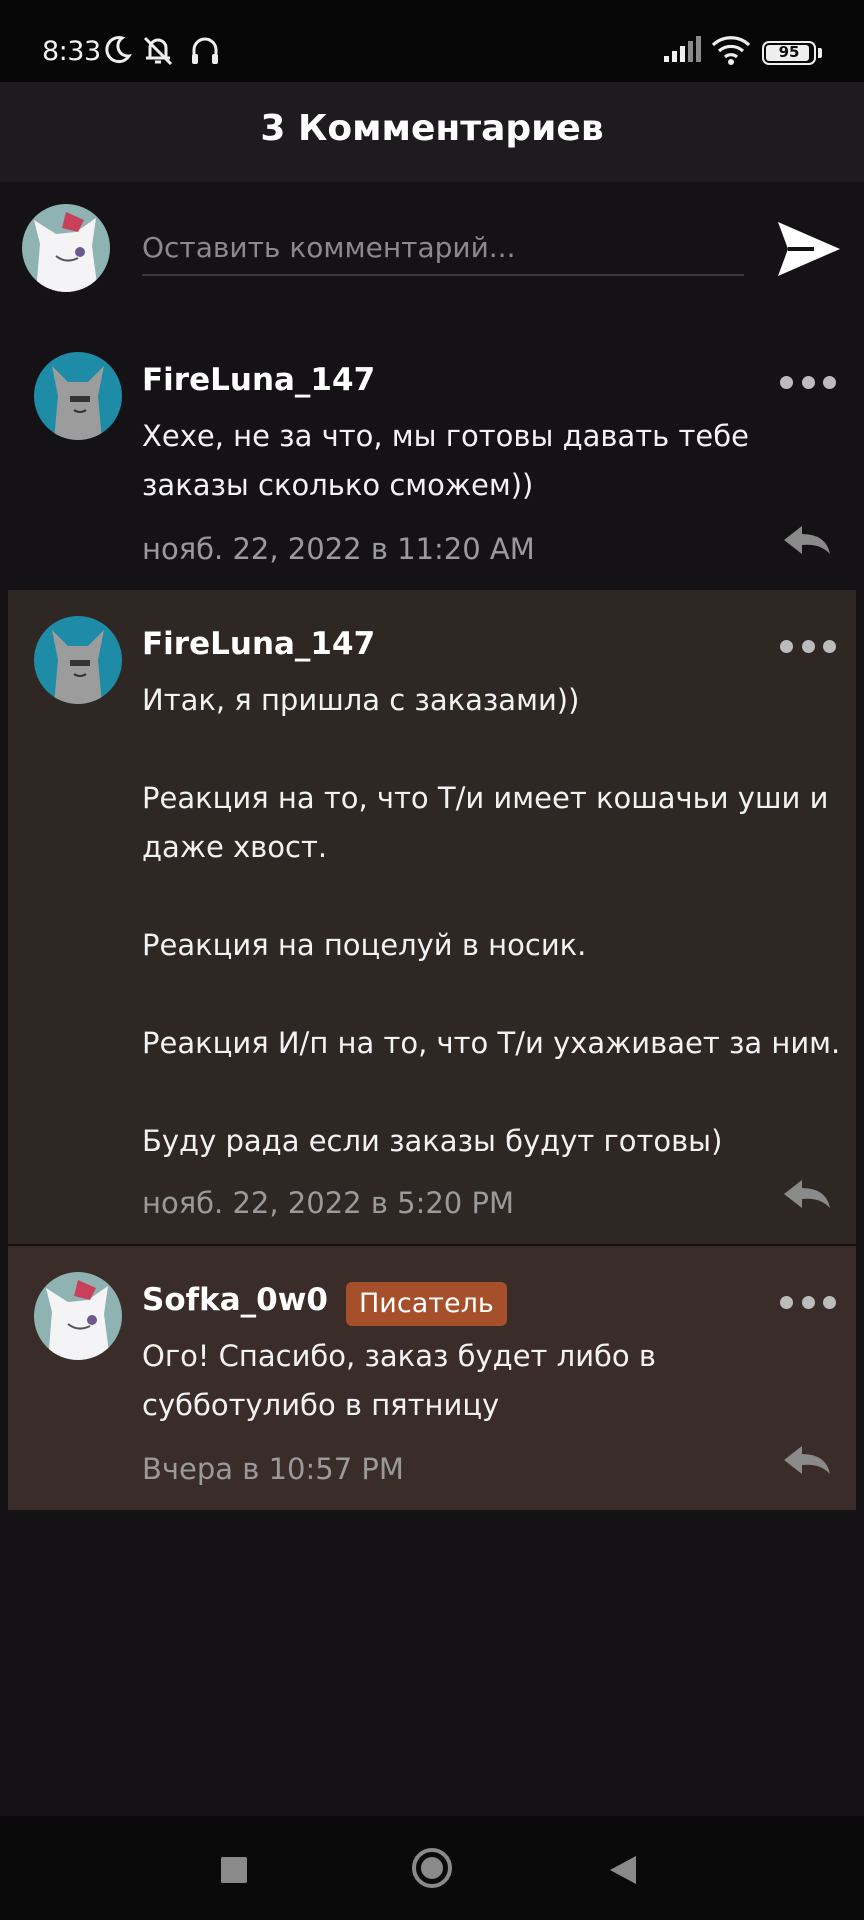 Image resolution: width=864 pixels, height=1920 pixels. What do you see at coordinates (273, 1469) in the screenshot?
I see `comment-date: Вчера в 10:57 PM` at bounding box center [273, 1469].